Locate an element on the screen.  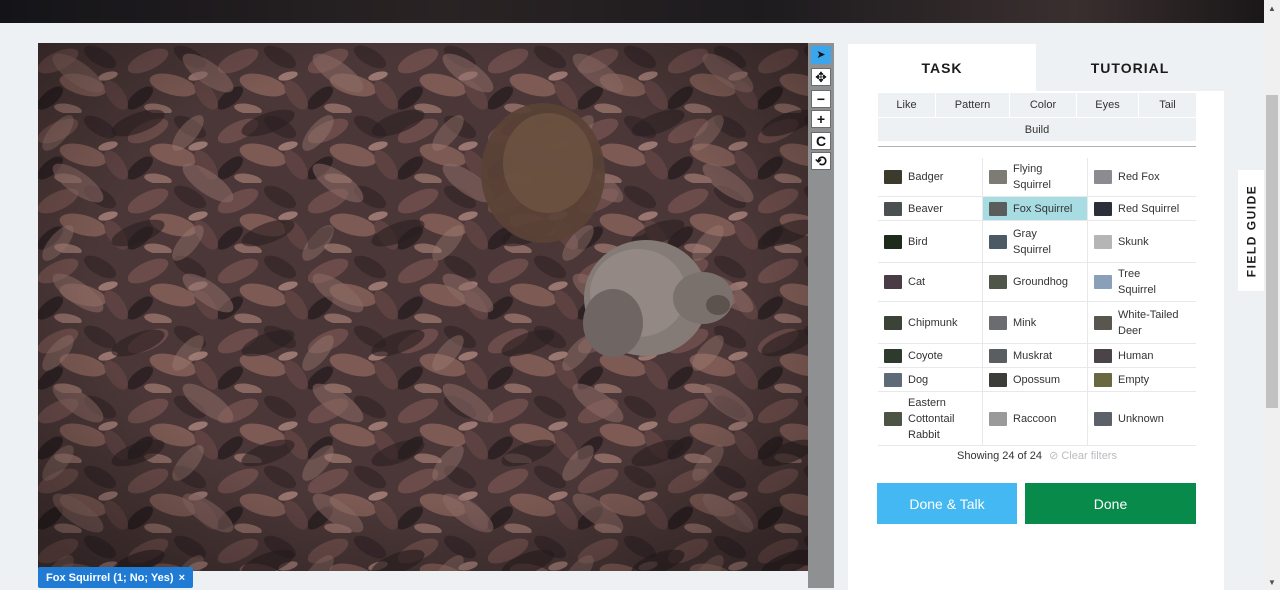
minus-icon: − is located at coordinates (821, 99).